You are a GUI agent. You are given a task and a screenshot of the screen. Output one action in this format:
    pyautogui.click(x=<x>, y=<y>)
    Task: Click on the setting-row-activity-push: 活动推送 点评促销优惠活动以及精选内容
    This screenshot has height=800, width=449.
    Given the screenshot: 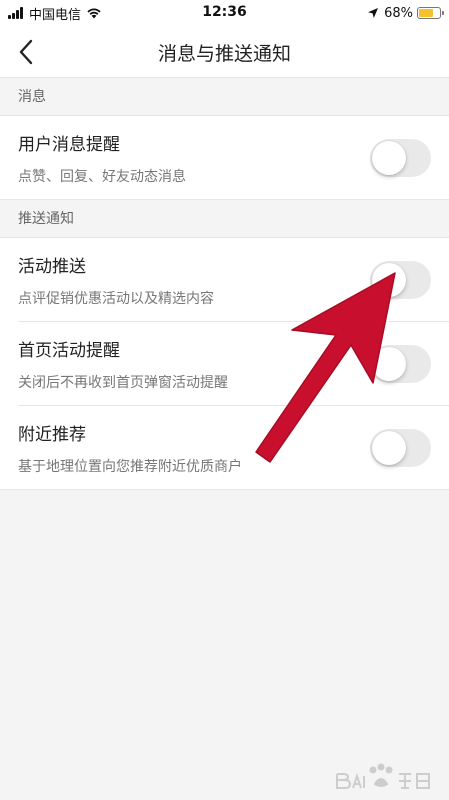 What is the action you would take?
    pyautogui.click(x=224, y=280)
    